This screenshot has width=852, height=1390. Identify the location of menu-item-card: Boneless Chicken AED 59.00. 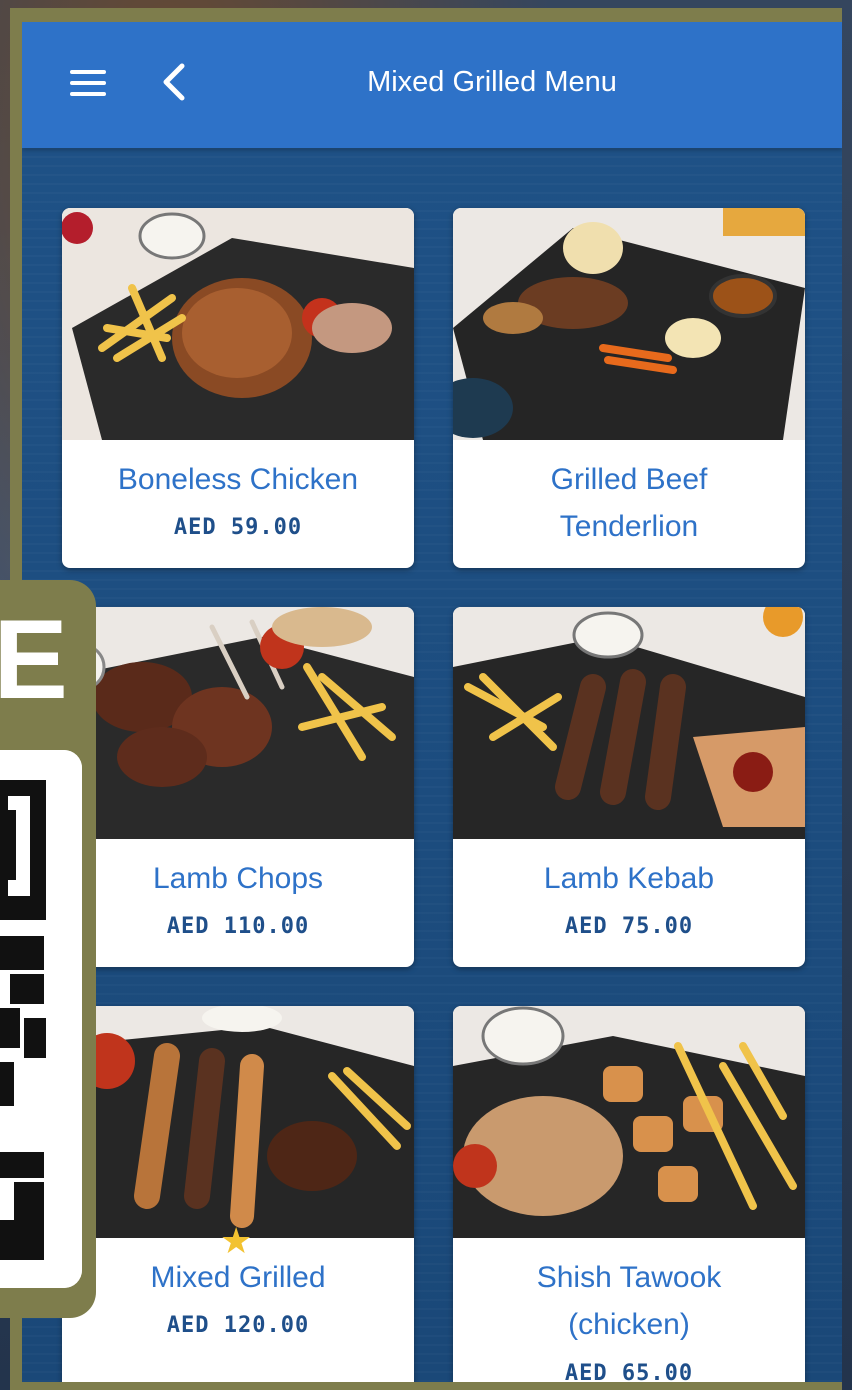
(238, 388).